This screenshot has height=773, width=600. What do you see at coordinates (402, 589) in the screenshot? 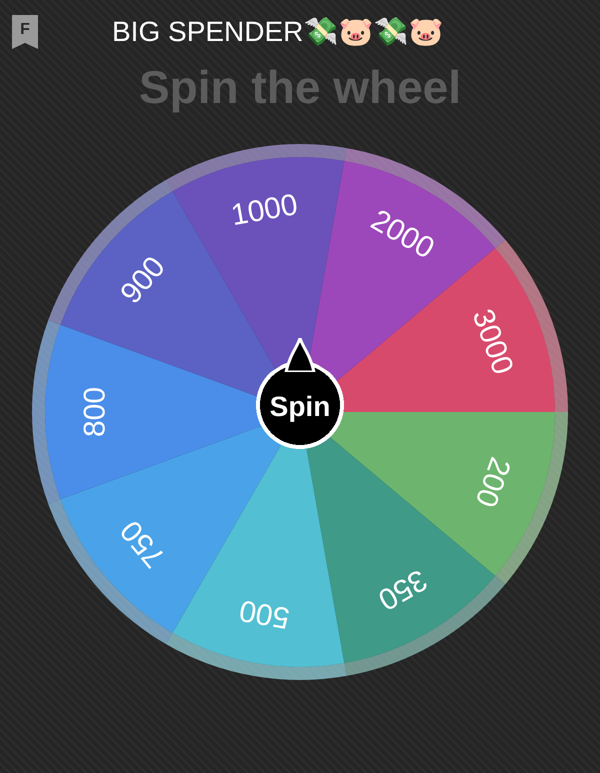
I see `segment-label: 350` at bounding box center [402, 589].